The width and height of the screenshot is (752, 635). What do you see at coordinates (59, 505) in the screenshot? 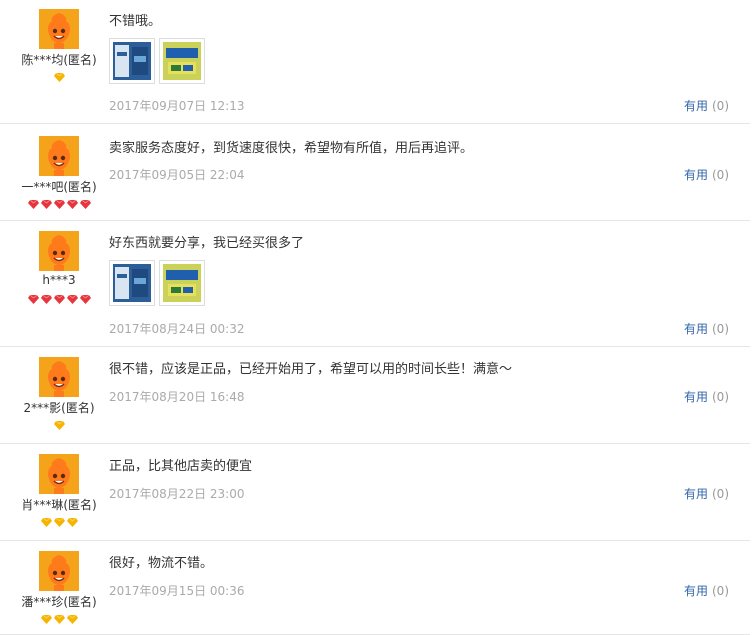
I see `reviewer-name: 肖***琳(匿名)` at bounding box center [59, 505].